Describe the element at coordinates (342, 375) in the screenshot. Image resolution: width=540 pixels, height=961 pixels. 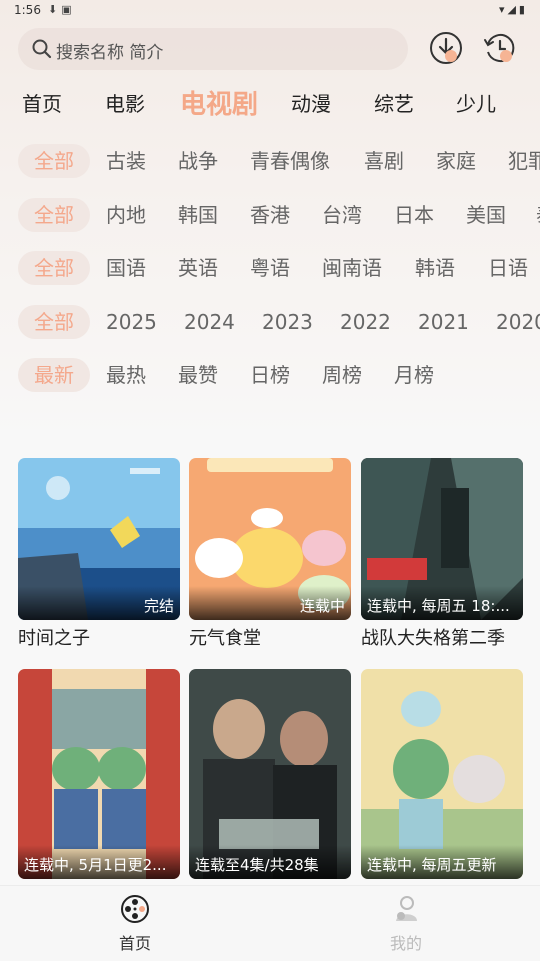
I see `filter-chip: 周榜` at that location.